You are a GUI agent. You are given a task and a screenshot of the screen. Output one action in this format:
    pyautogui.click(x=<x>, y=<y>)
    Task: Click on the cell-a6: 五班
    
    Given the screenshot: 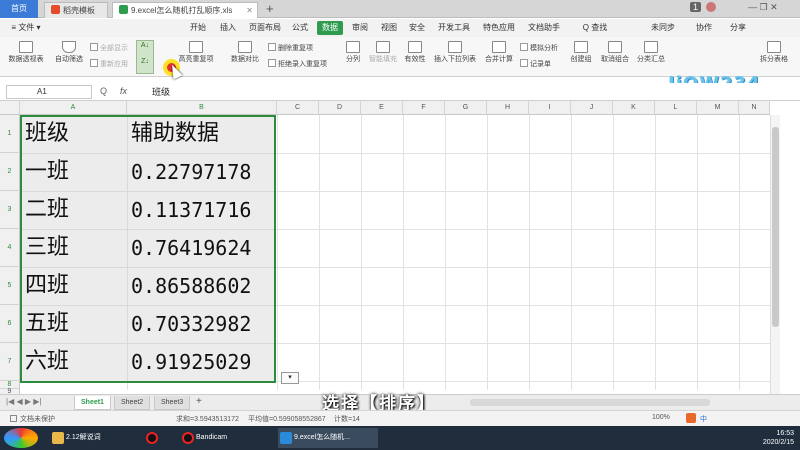 What is the action you would take?
    pyautogui.click(x=74, y=324)
    